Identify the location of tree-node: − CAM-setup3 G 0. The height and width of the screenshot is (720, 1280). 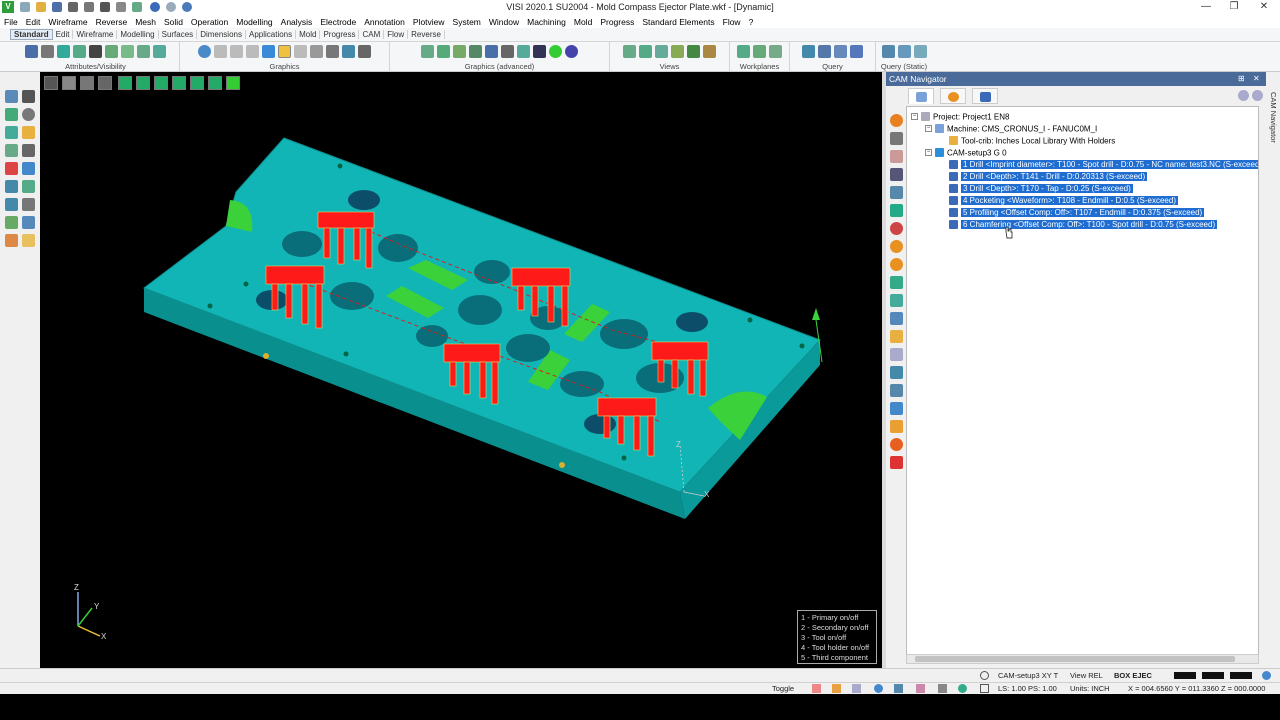
(966, 152).